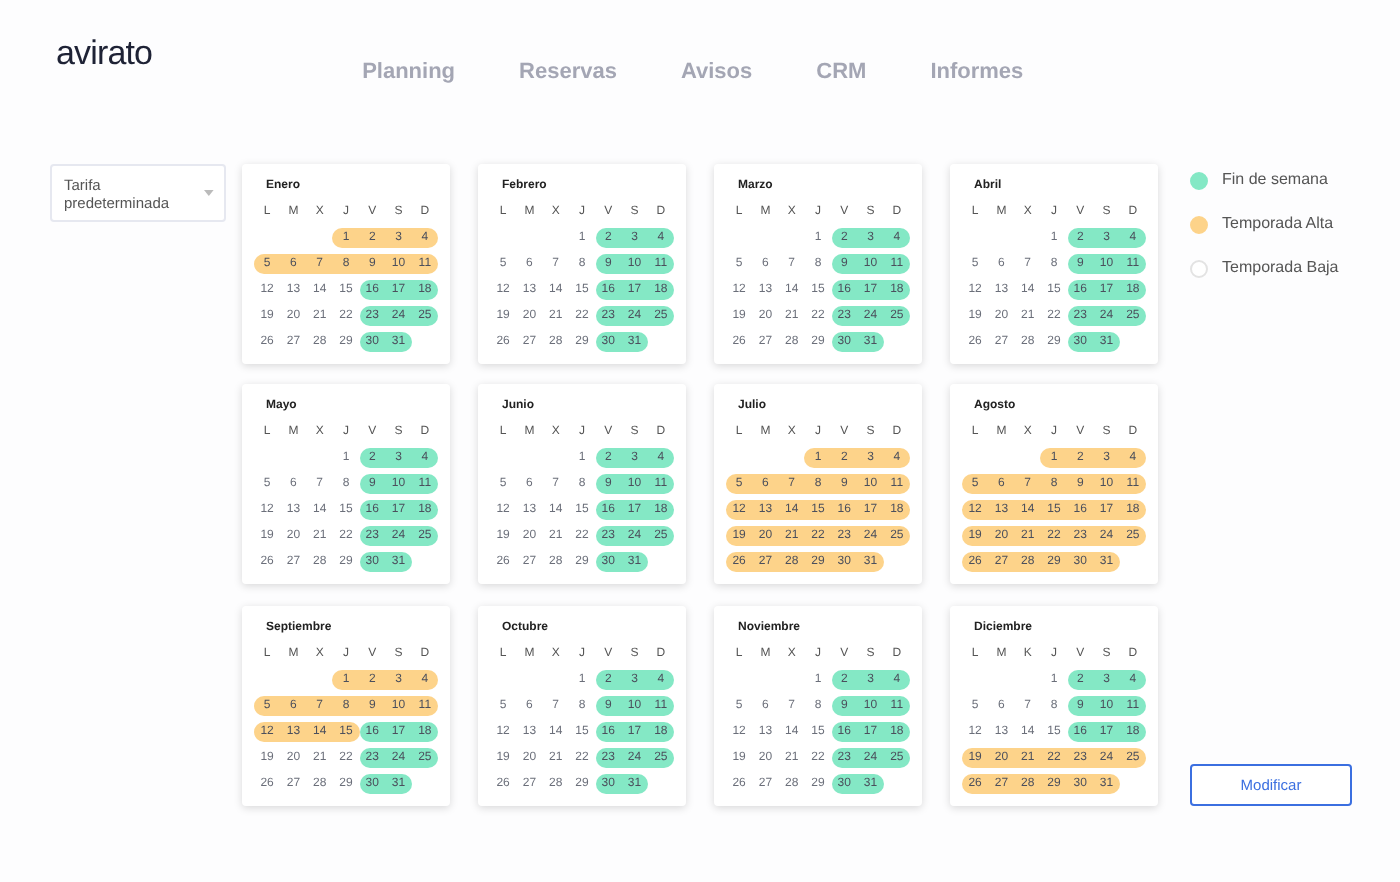 This screenshot has height=882, width=1400. I want to click on legend-label: Temporada Alta, so click(1278, 224).